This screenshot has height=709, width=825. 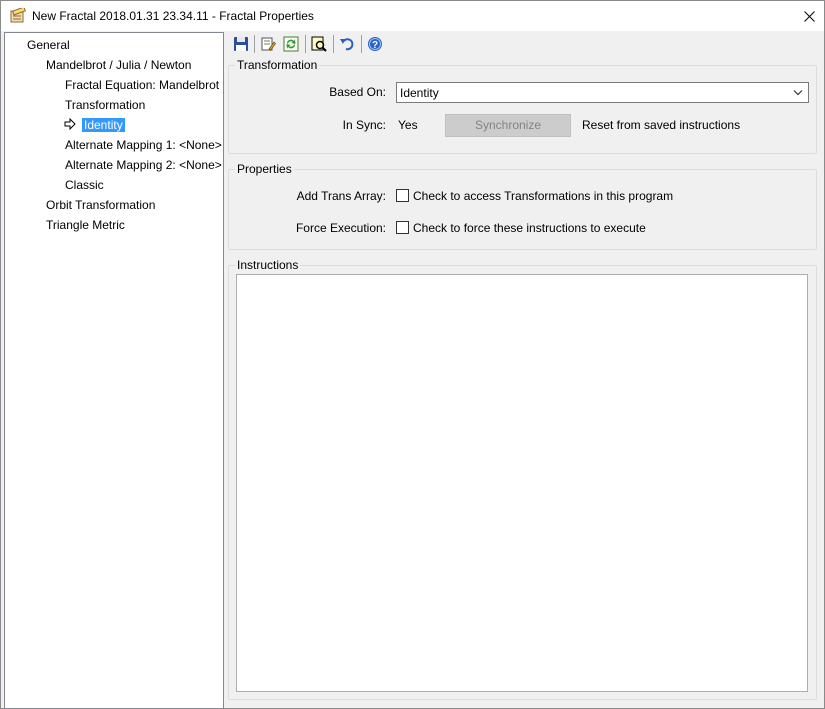 I want to click on preview-icon, so click(x=319, y=44).